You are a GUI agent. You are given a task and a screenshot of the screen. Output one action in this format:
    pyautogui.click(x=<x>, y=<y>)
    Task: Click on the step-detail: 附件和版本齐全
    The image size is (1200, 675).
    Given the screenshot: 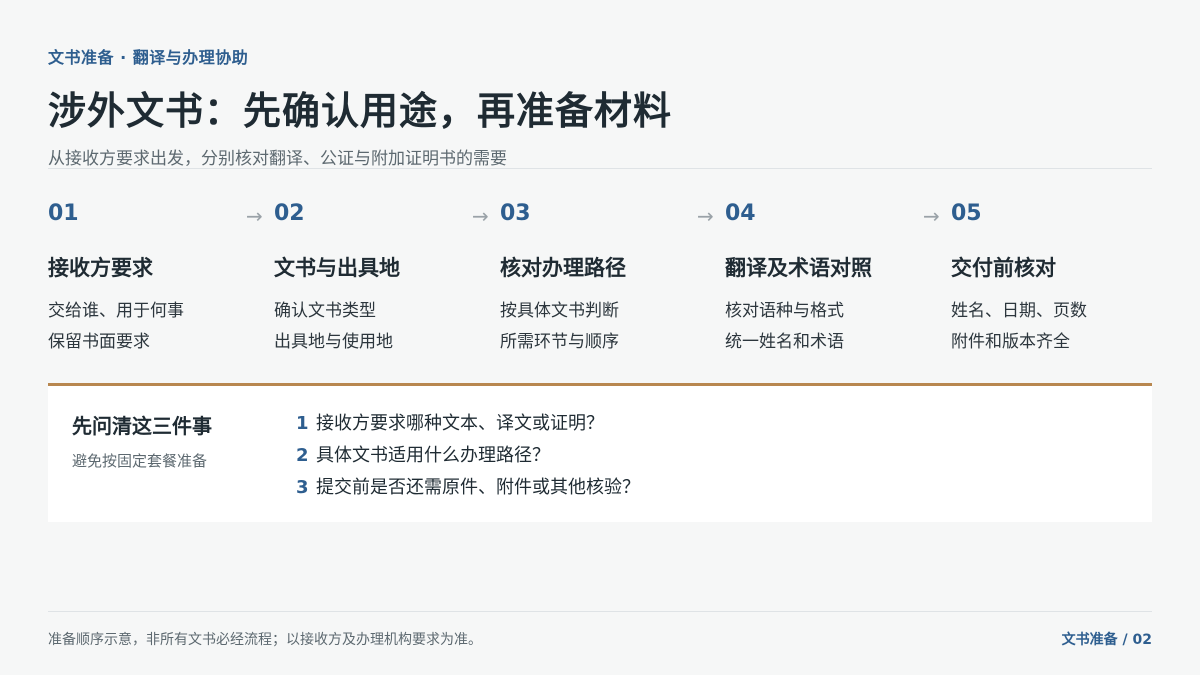 What is the action you would take?
    pyautogui.click(x=1010, y=342)
    